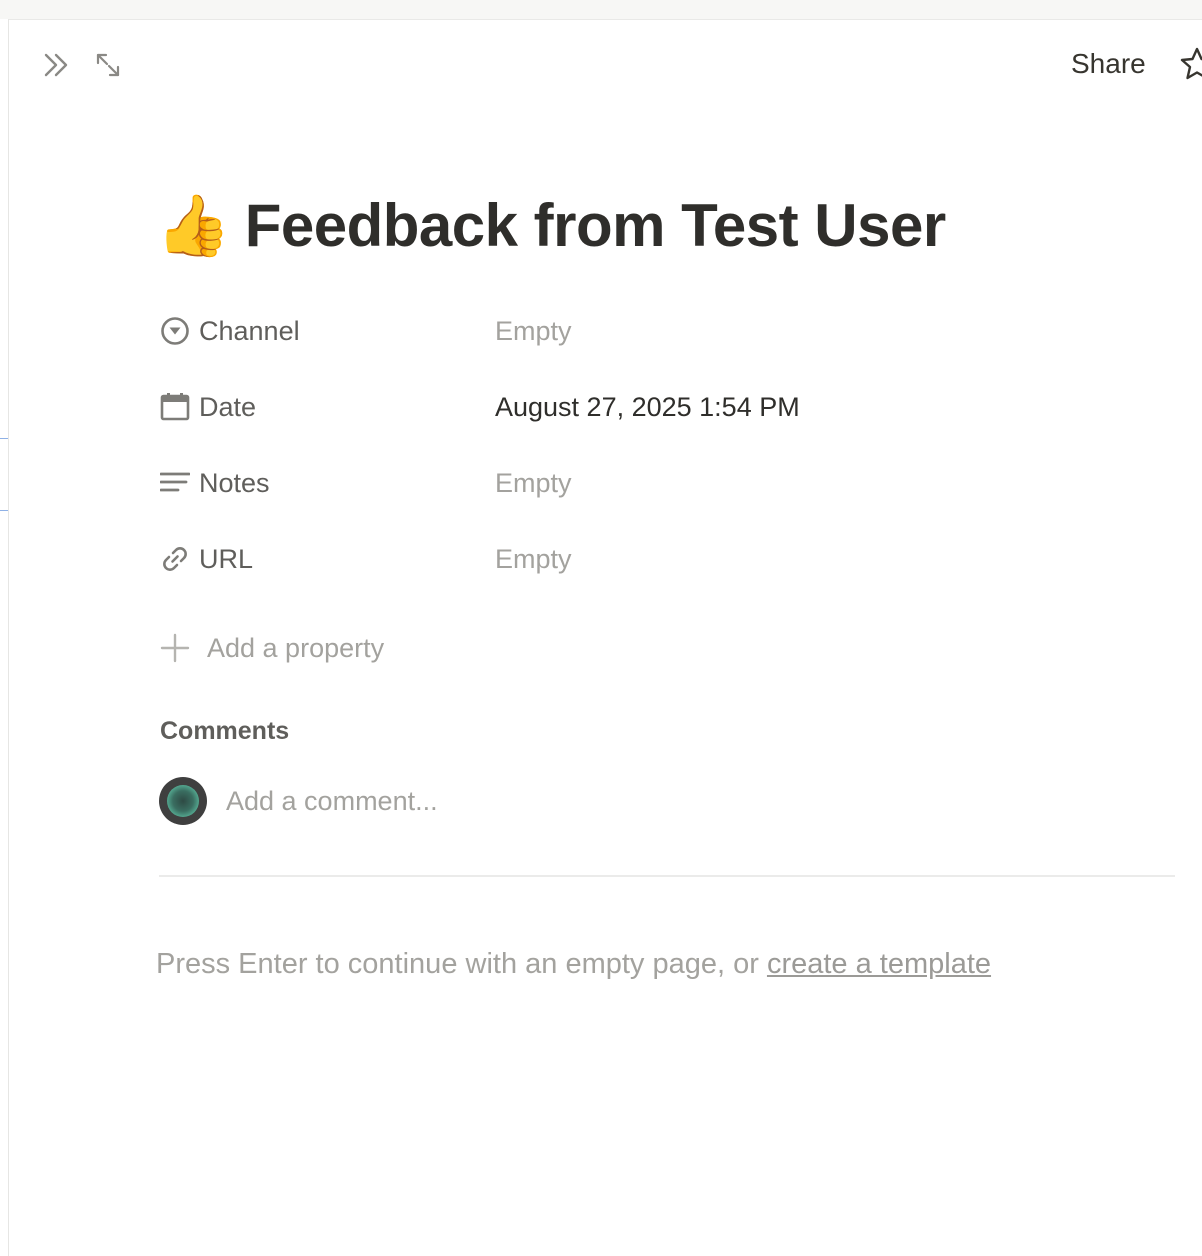 The height and width of the screenshot is (1256, 1202). I want to click on calendar-icon, so click(175, 407).